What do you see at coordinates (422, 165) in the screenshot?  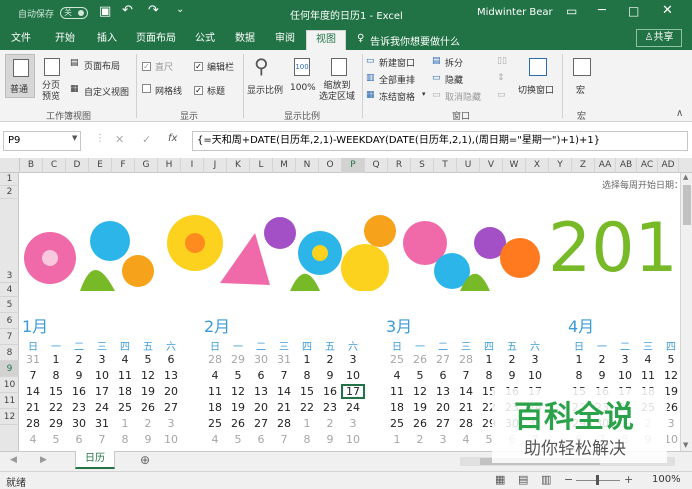 I see `column-header-S: S` at bounding box center [422, 165].